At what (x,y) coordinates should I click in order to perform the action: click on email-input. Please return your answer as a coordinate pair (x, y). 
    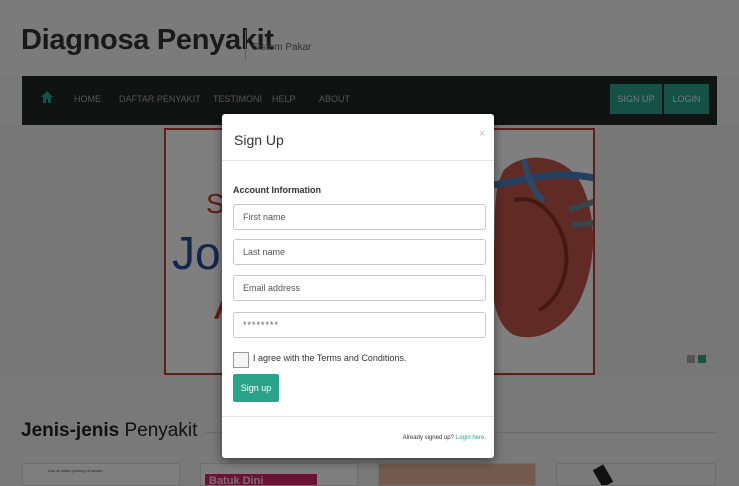
    Looking at the image, I should click on (359, 288).